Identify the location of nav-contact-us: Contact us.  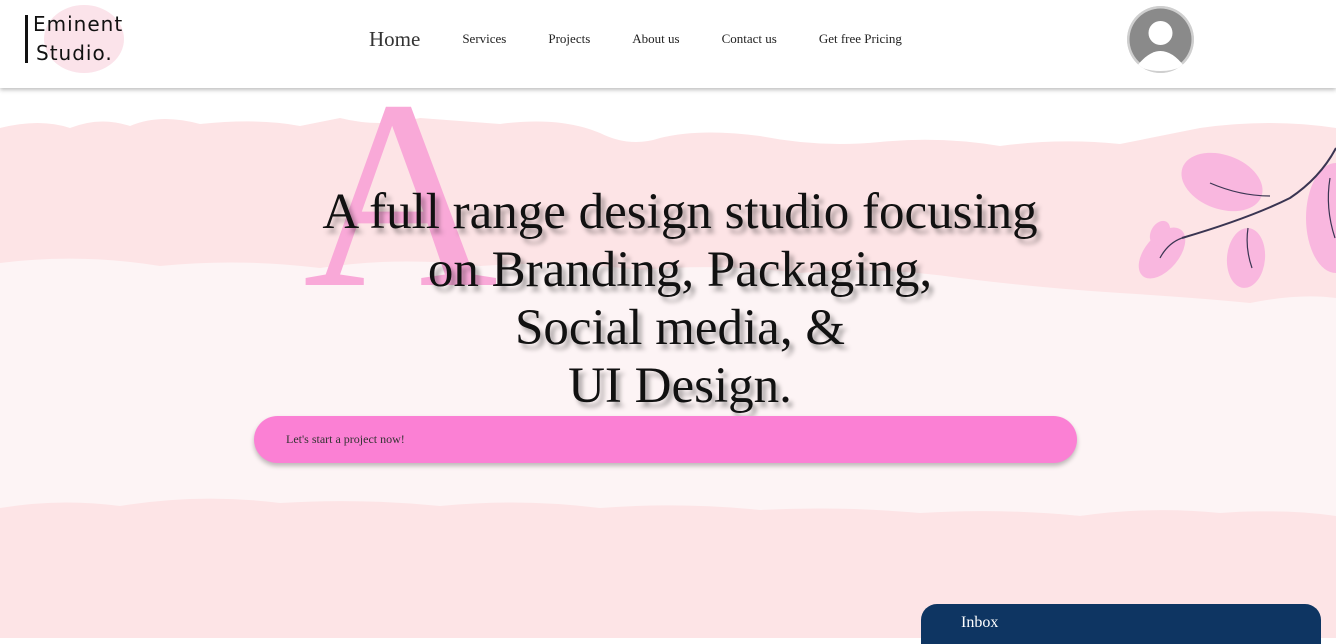
(749, 39).